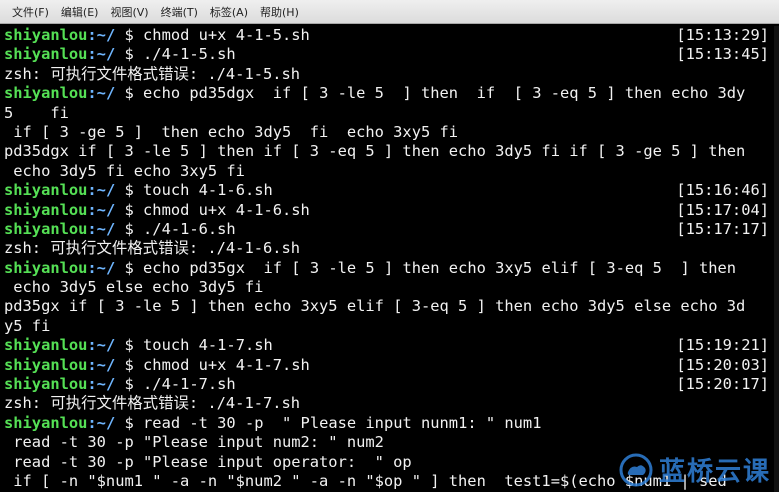  I want to click on menu-tabs: 标签(A), so click(229, 12).